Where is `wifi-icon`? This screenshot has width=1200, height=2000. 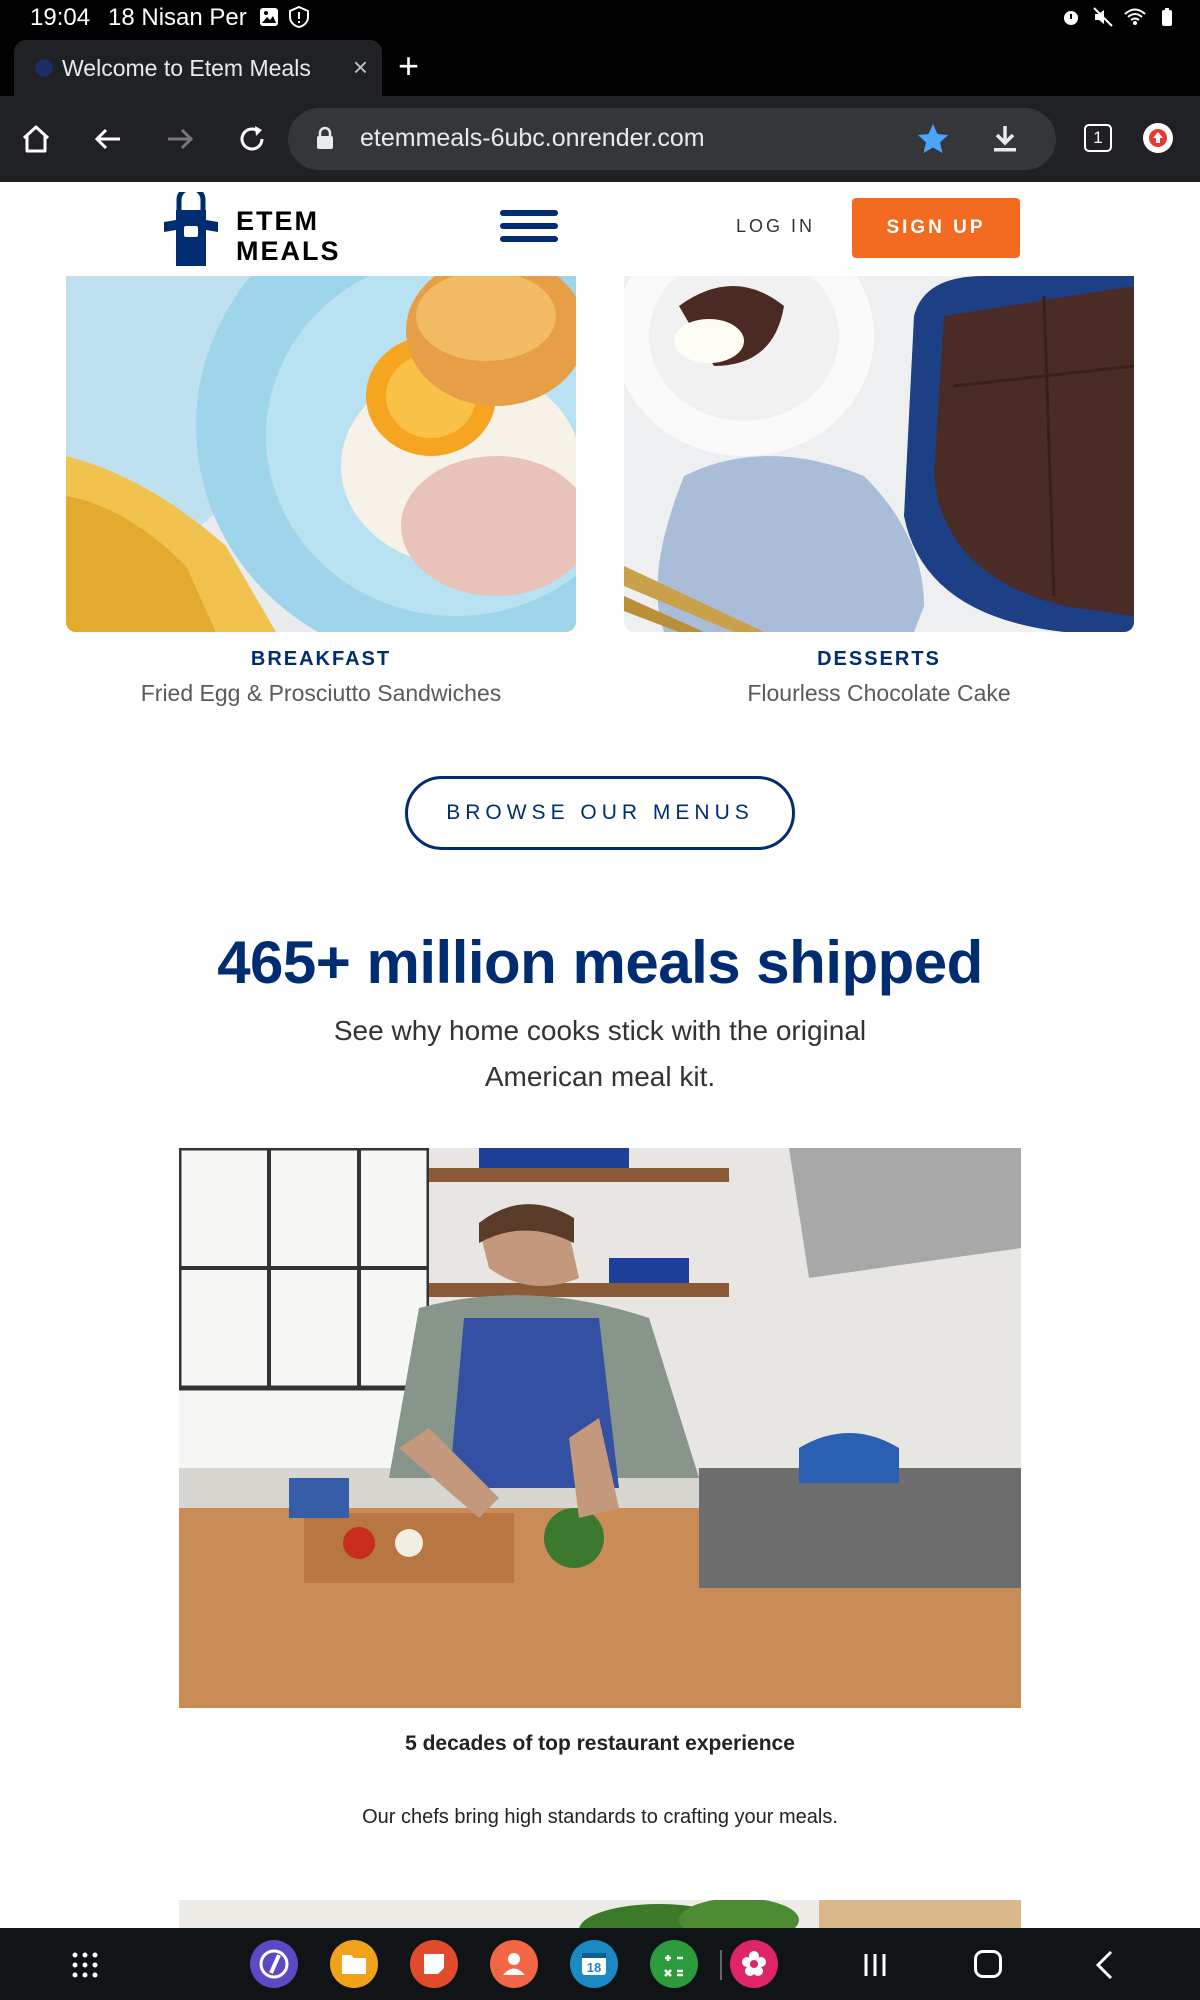
wifi-icon is located at coordinates (1135, 16).